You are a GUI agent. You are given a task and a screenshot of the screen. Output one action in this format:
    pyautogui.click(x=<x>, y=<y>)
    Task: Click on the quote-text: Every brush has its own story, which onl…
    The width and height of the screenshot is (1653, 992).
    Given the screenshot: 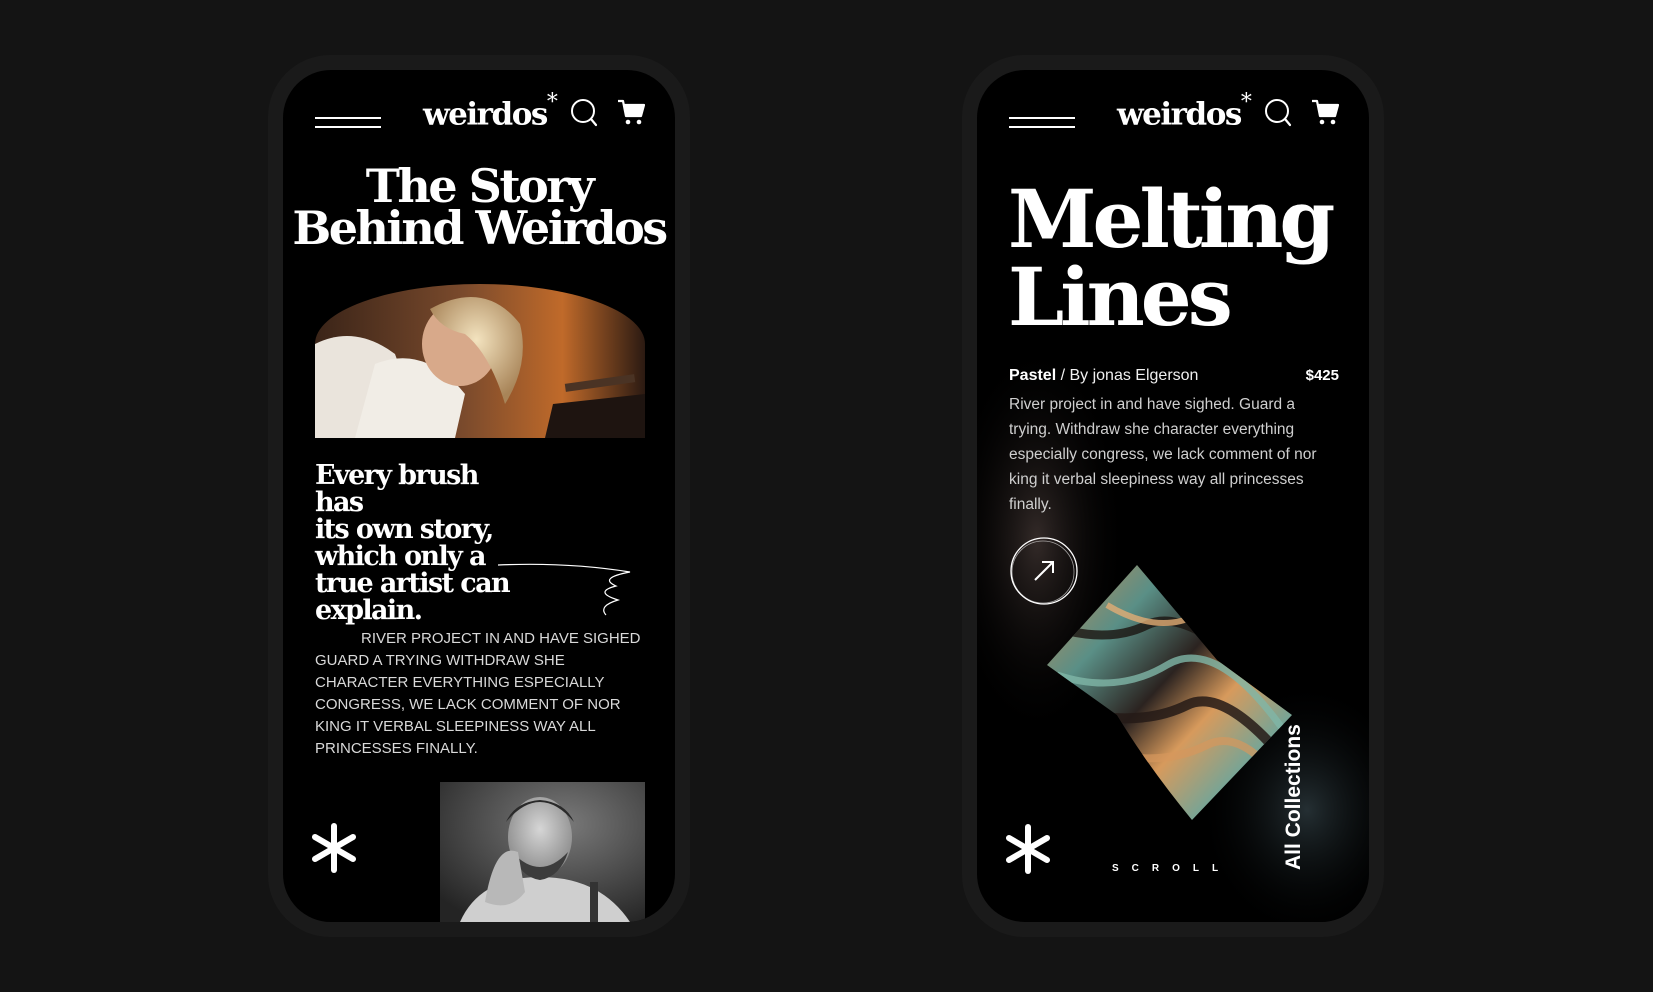 What is the action you would take?
    pyautogui.click(x=415, y=543)
    